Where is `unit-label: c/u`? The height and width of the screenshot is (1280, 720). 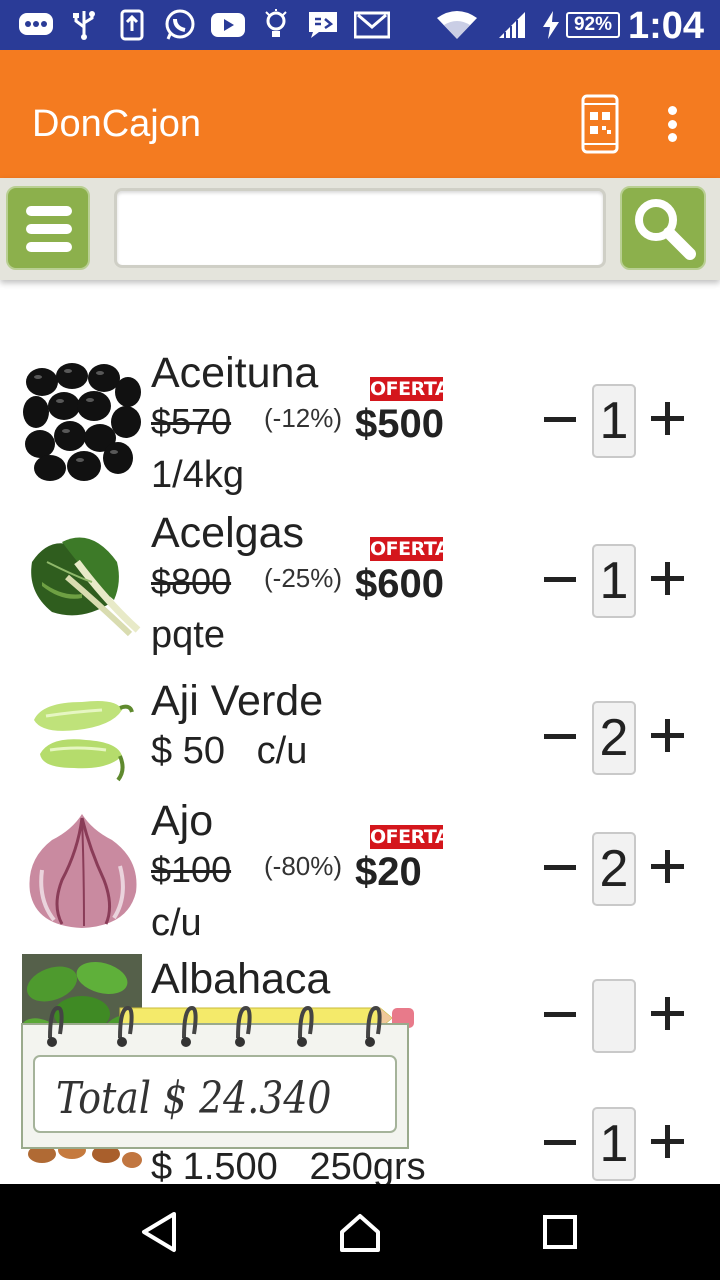
unit-label: c/u is located at coordinates (176, 923).